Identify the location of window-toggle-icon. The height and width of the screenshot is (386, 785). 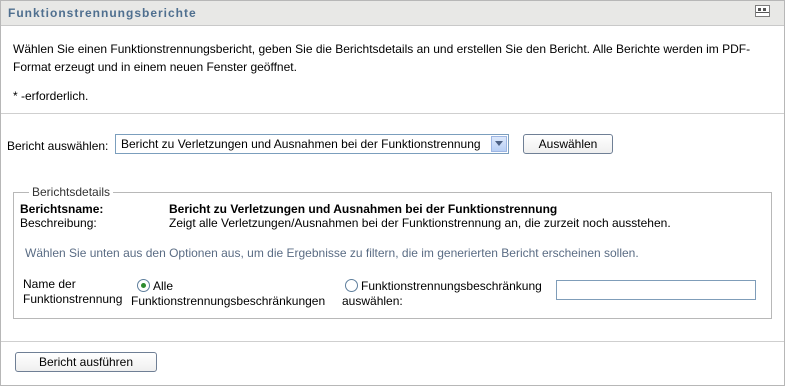
(762, 11).